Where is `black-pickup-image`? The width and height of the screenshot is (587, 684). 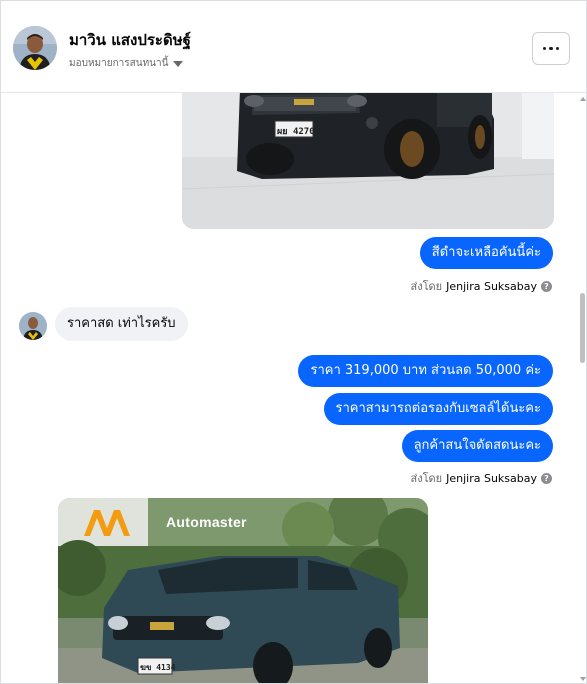 black-pickup-image is located at coordinates (368, 161).